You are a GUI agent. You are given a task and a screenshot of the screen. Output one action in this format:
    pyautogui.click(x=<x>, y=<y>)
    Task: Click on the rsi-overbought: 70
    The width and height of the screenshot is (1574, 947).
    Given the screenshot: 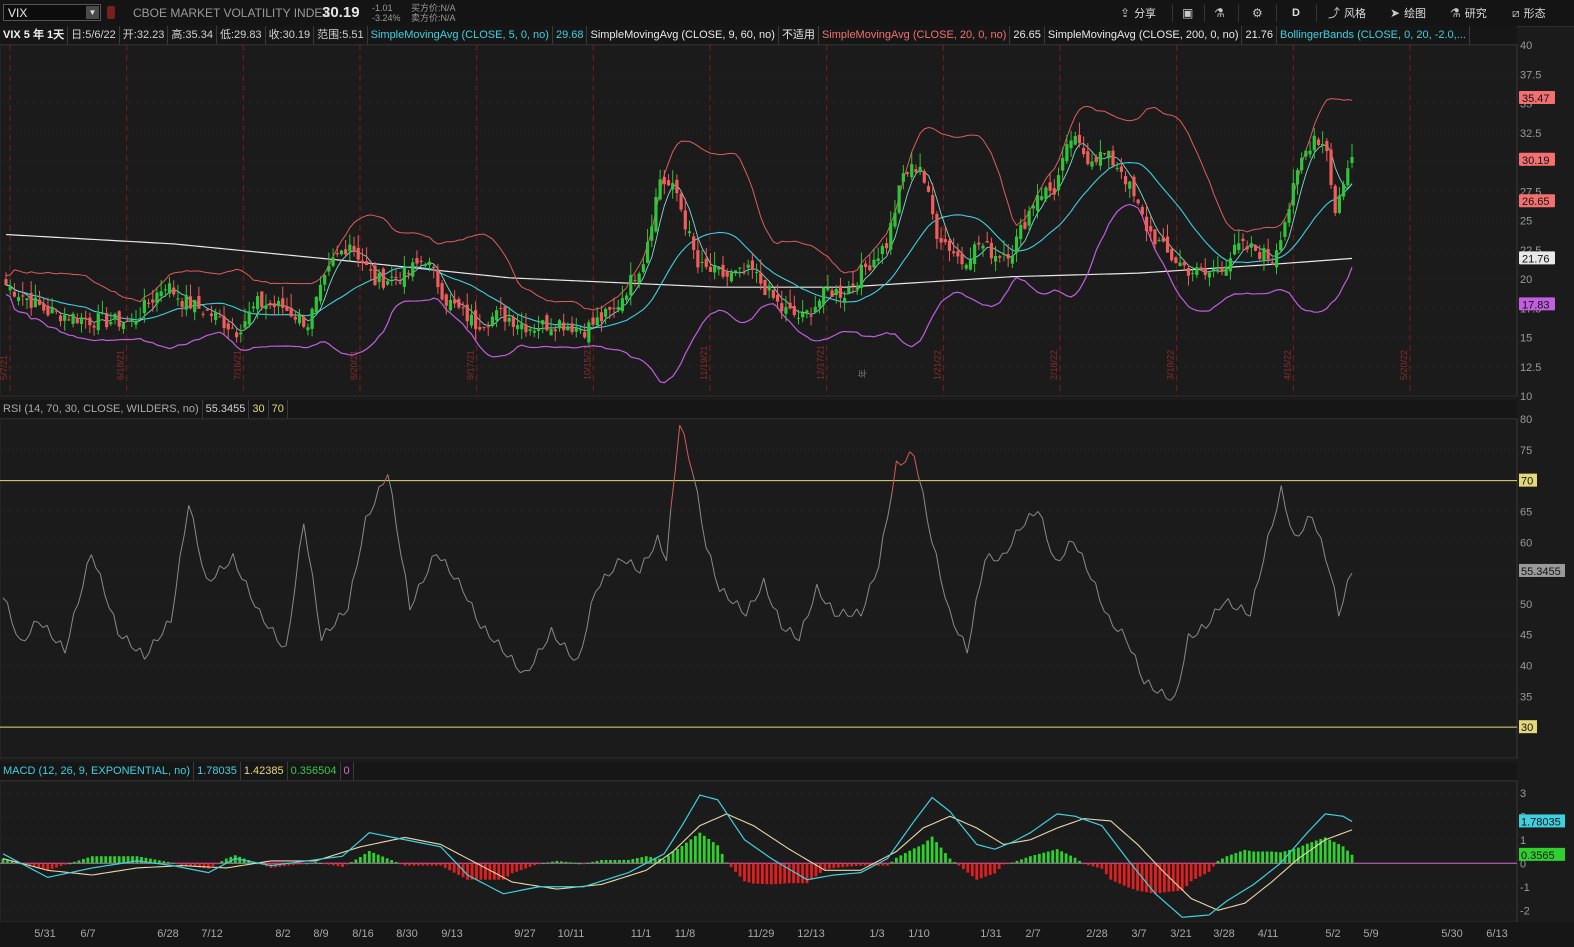 What is the action you would take?
    pyautogui.click(x=278, y=409)
    